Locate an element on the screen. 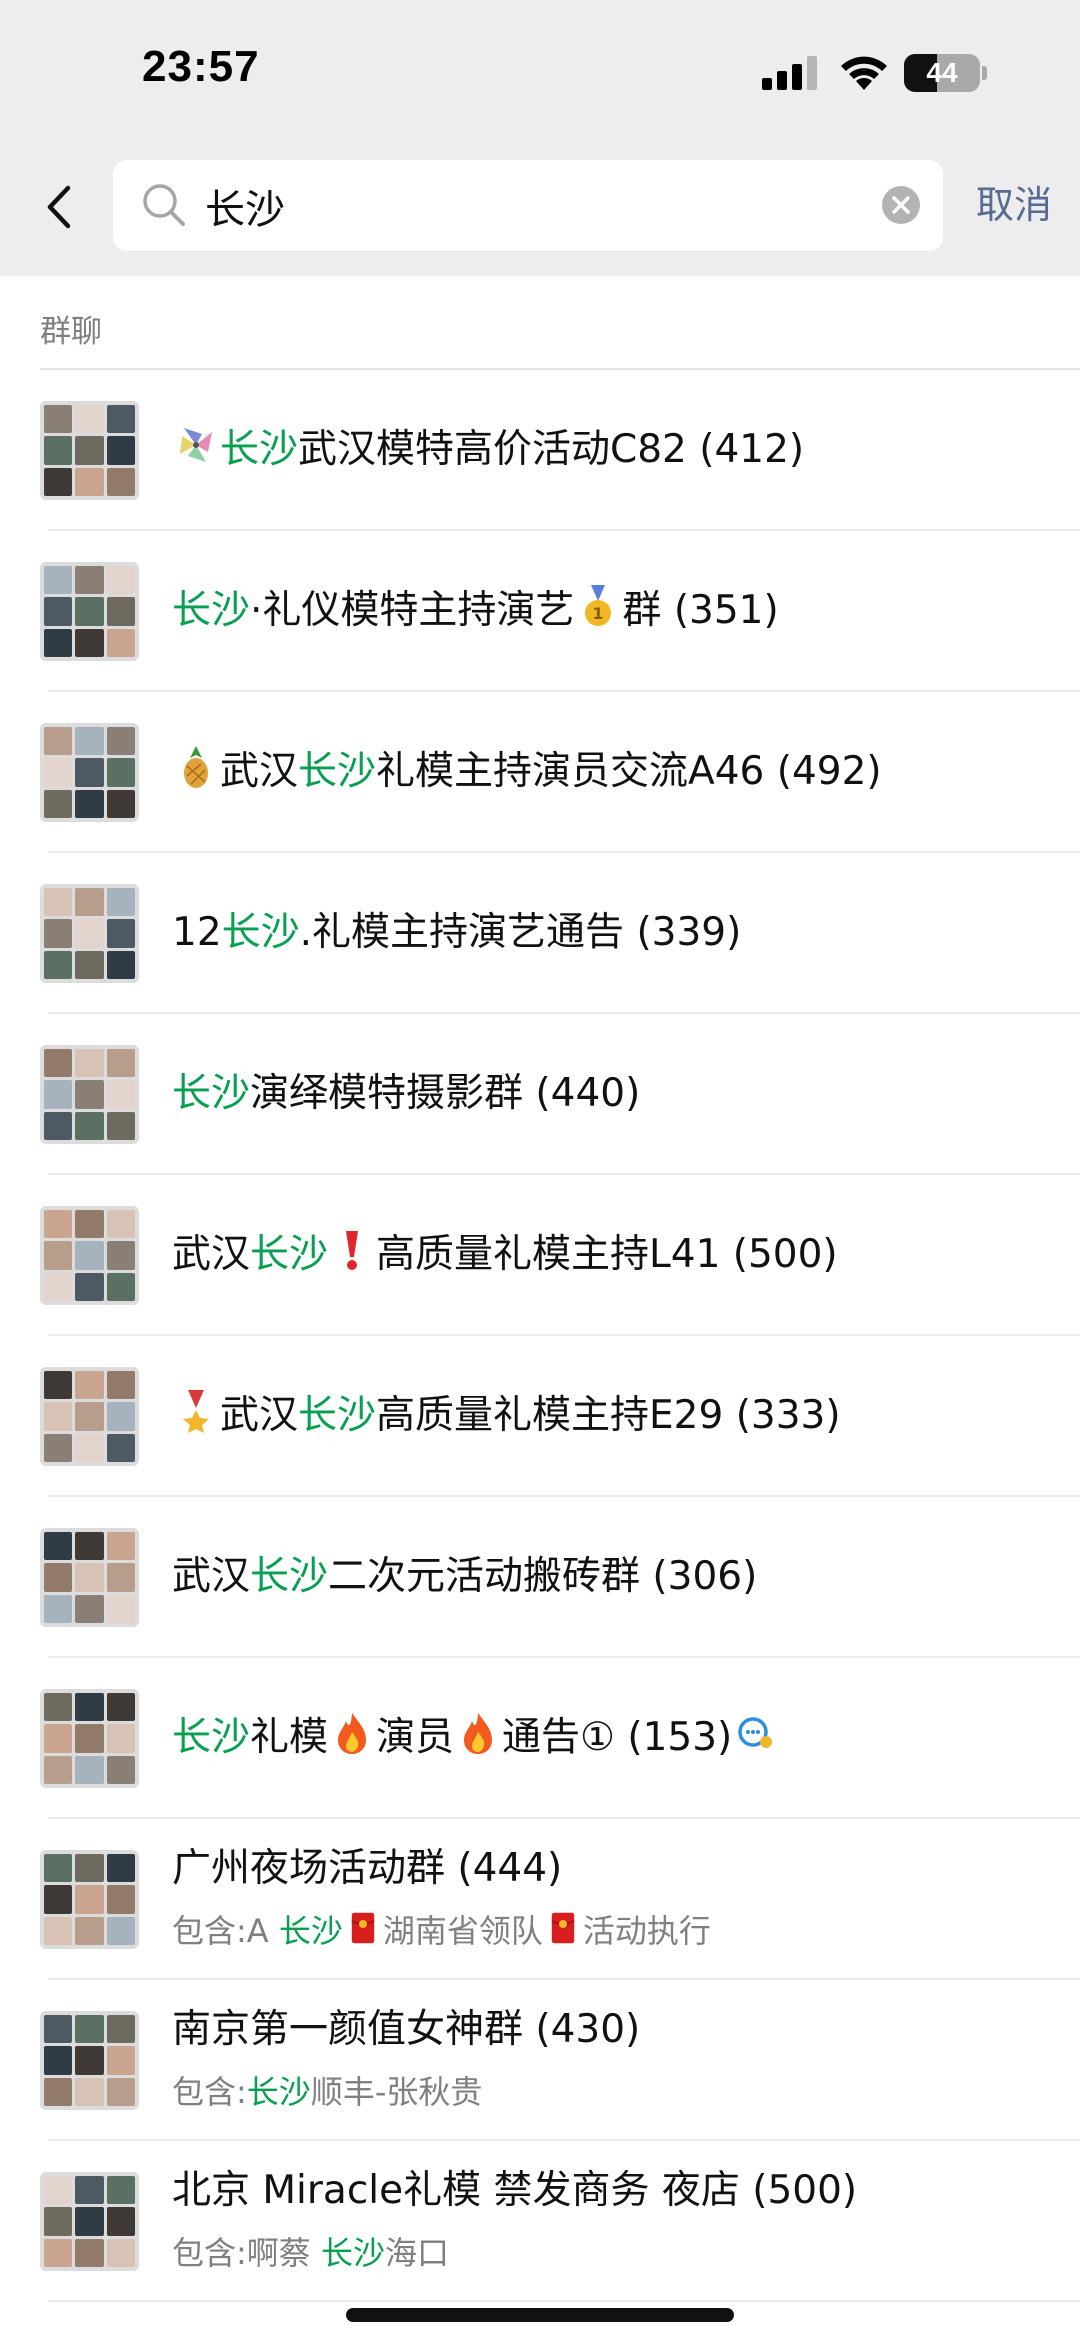  group-chat-title: 南京第一颜值女神群 (430) is located at coordinates (612, 2030).